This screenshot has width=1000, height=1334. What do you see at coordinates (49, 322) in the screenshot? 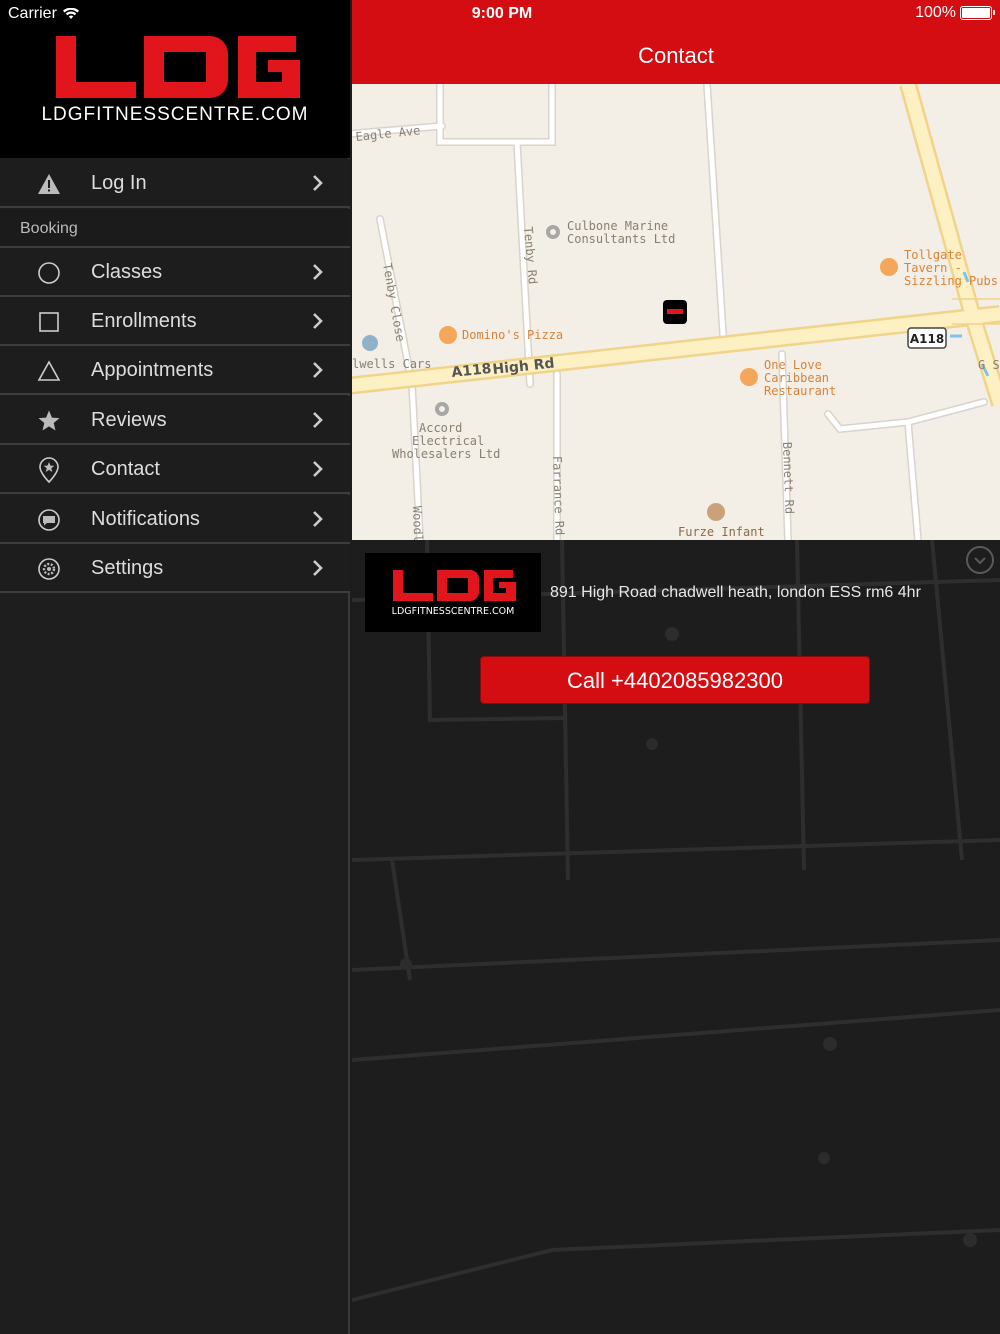
I see `square-icon` at bounding box center [49, 322].